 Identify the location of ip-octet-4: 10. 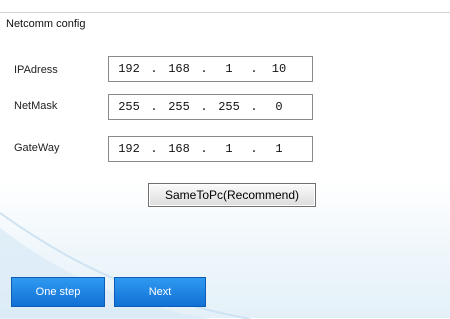
(279, 69).